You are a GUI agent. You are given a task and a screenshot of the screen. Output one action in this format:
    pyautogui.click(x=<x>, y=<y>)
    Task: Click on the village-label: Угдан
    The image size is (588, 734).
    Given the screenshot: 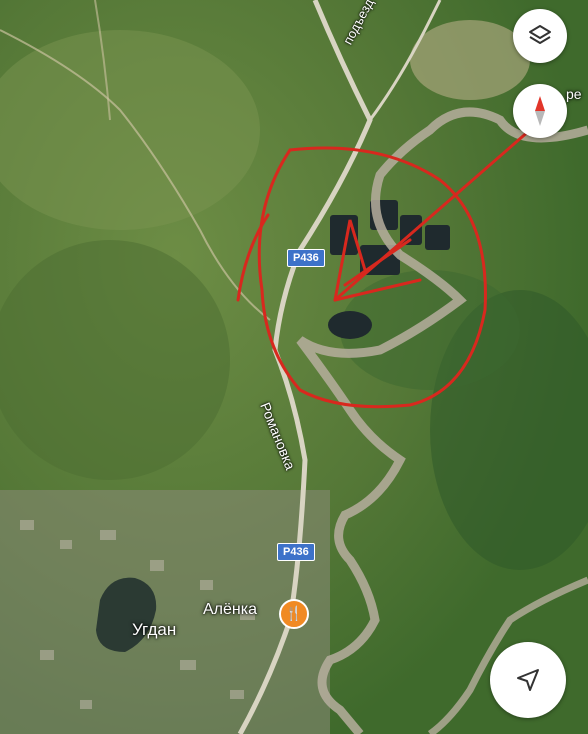 What is the action you would take?
    pyautogui.click(x=154, y=629)
    